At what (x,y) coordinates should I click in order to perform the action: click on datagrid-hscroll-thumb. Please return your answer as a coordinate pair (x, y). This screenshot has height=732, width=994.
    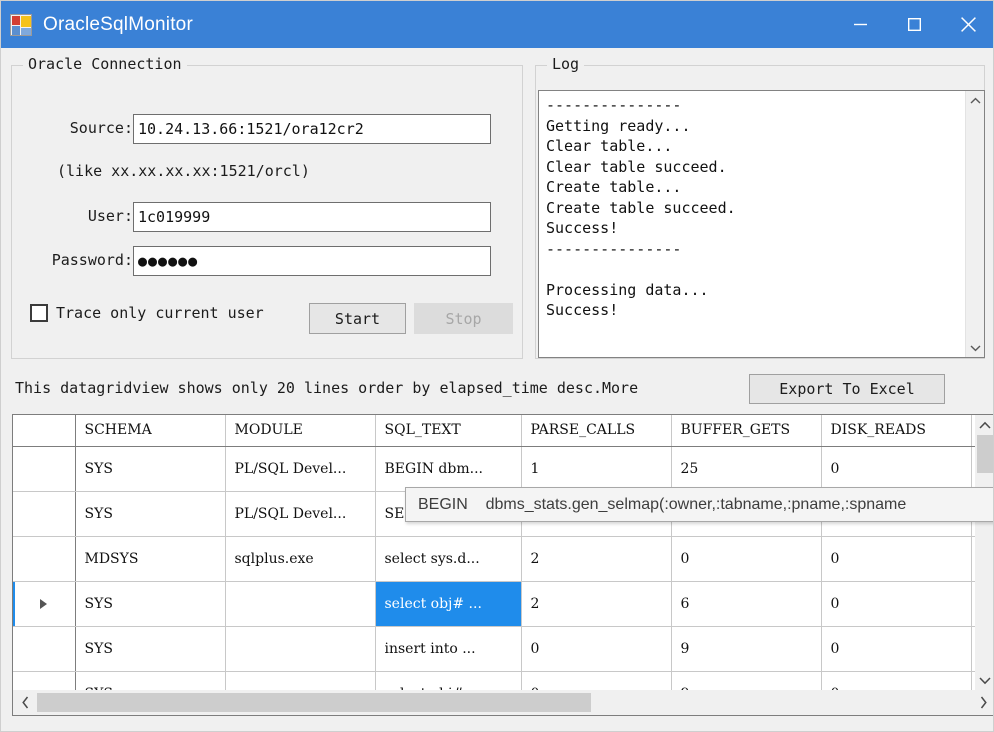
    Looking at the image, I should click on (314, 702).